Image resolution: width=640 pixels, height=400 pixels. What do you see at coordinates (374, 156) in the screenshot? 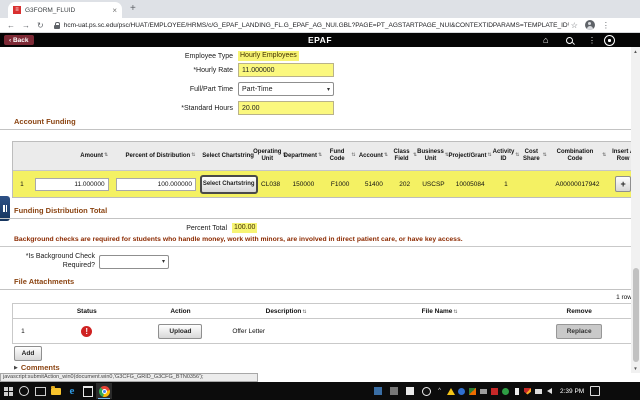
I see `col-account: Account ⇅` at bounding box center [374, 156].